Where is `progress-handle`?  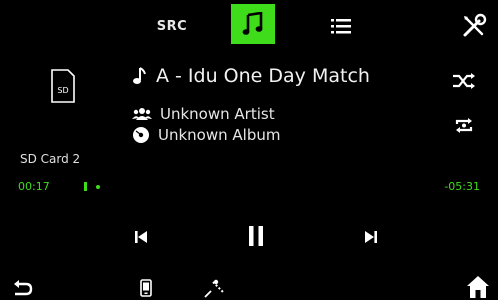
progress-handle is located at coordinates (98, 187).